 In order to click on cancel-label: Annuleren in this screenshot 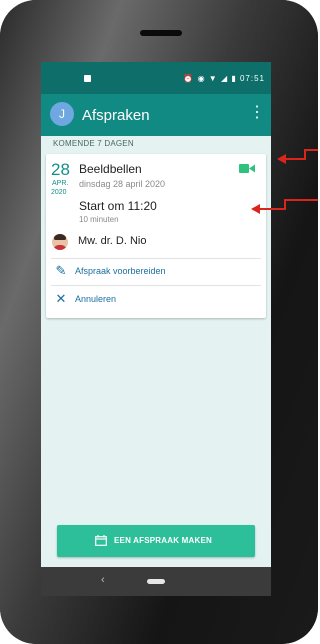, I will do `click(96, 299)`.